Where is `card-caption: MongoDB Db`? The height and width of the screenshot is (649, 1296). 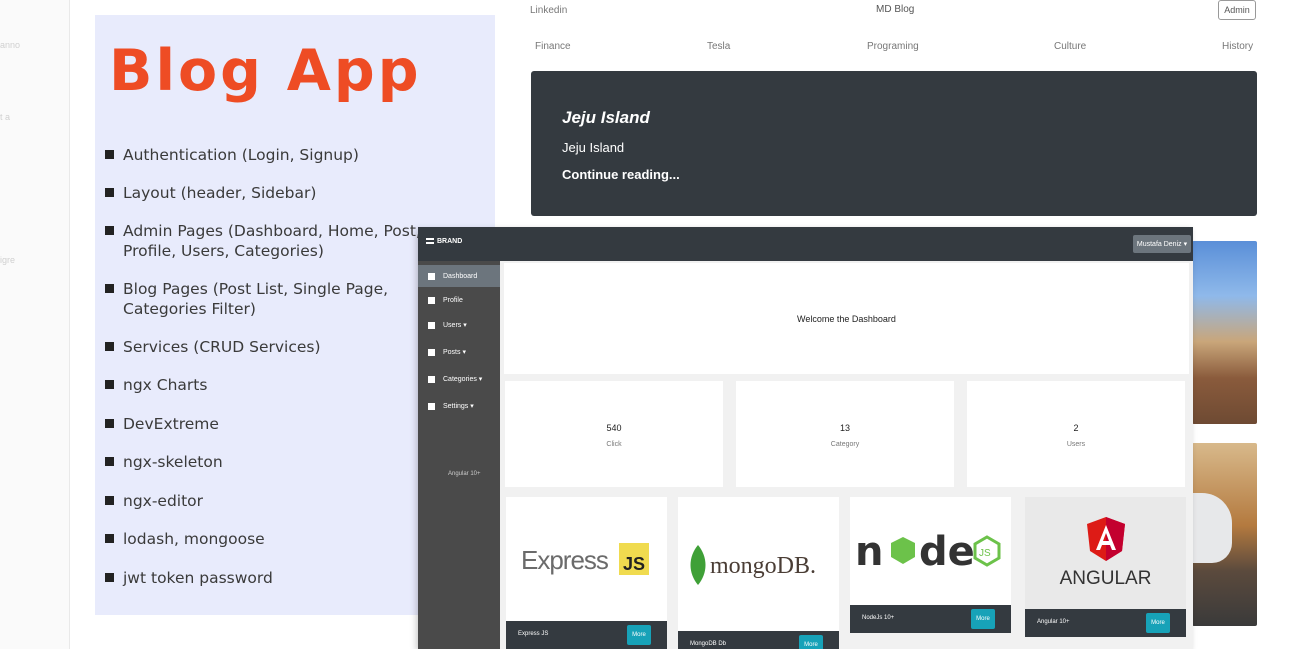
card-caption: MongoDB Db is located at coordinates (708, 644).